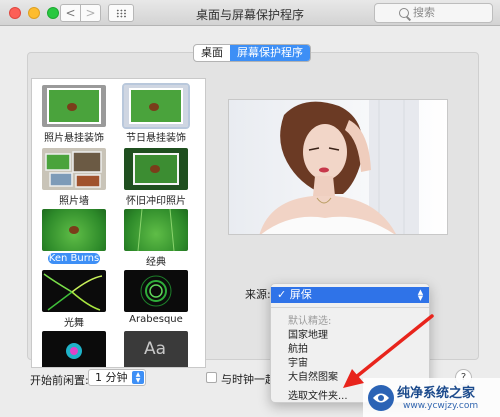 The height and width of the screenshot is (417, 500). Describe the element at coordinates (270, 53) in the screenshot. I see `tab-screensaver: 屏幕保护程序` at that location.